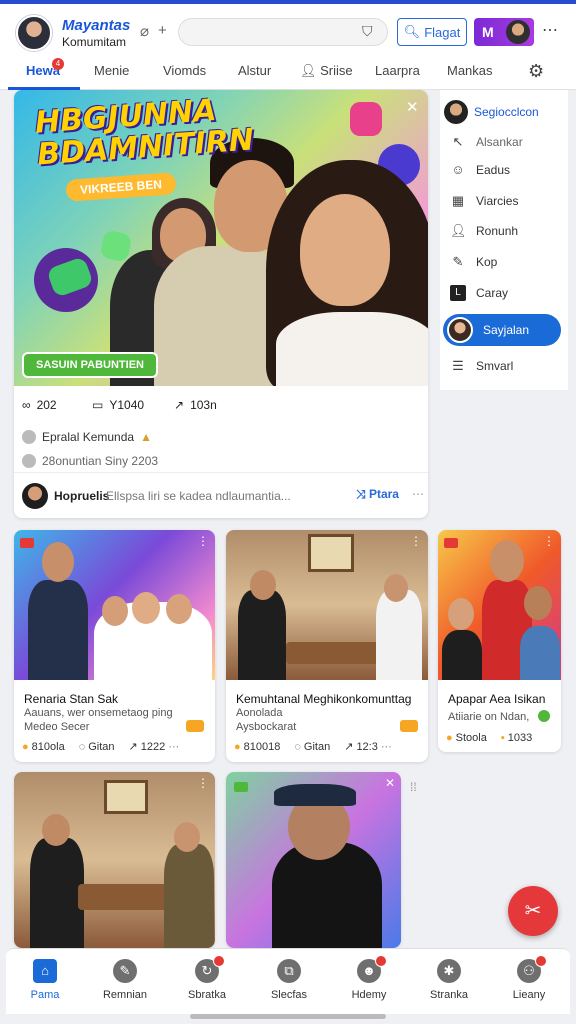 The height and width of the screenshot is (1024, 576). I want to click on nav-item-hdemy: ☻ Hdemy, so click(369, 978).